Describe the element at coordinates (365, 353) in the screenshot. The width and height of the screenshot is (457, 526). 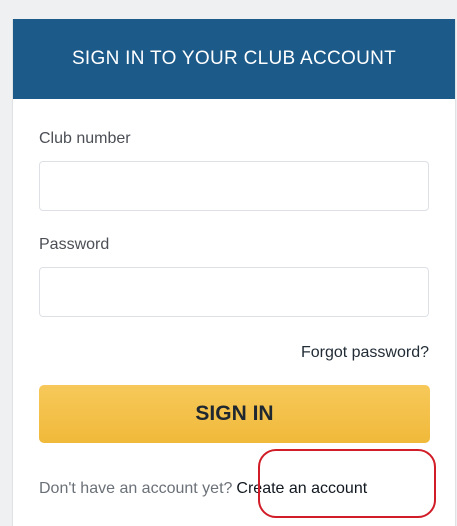
I see `forgot-password-link: Forgot password?` at that location.